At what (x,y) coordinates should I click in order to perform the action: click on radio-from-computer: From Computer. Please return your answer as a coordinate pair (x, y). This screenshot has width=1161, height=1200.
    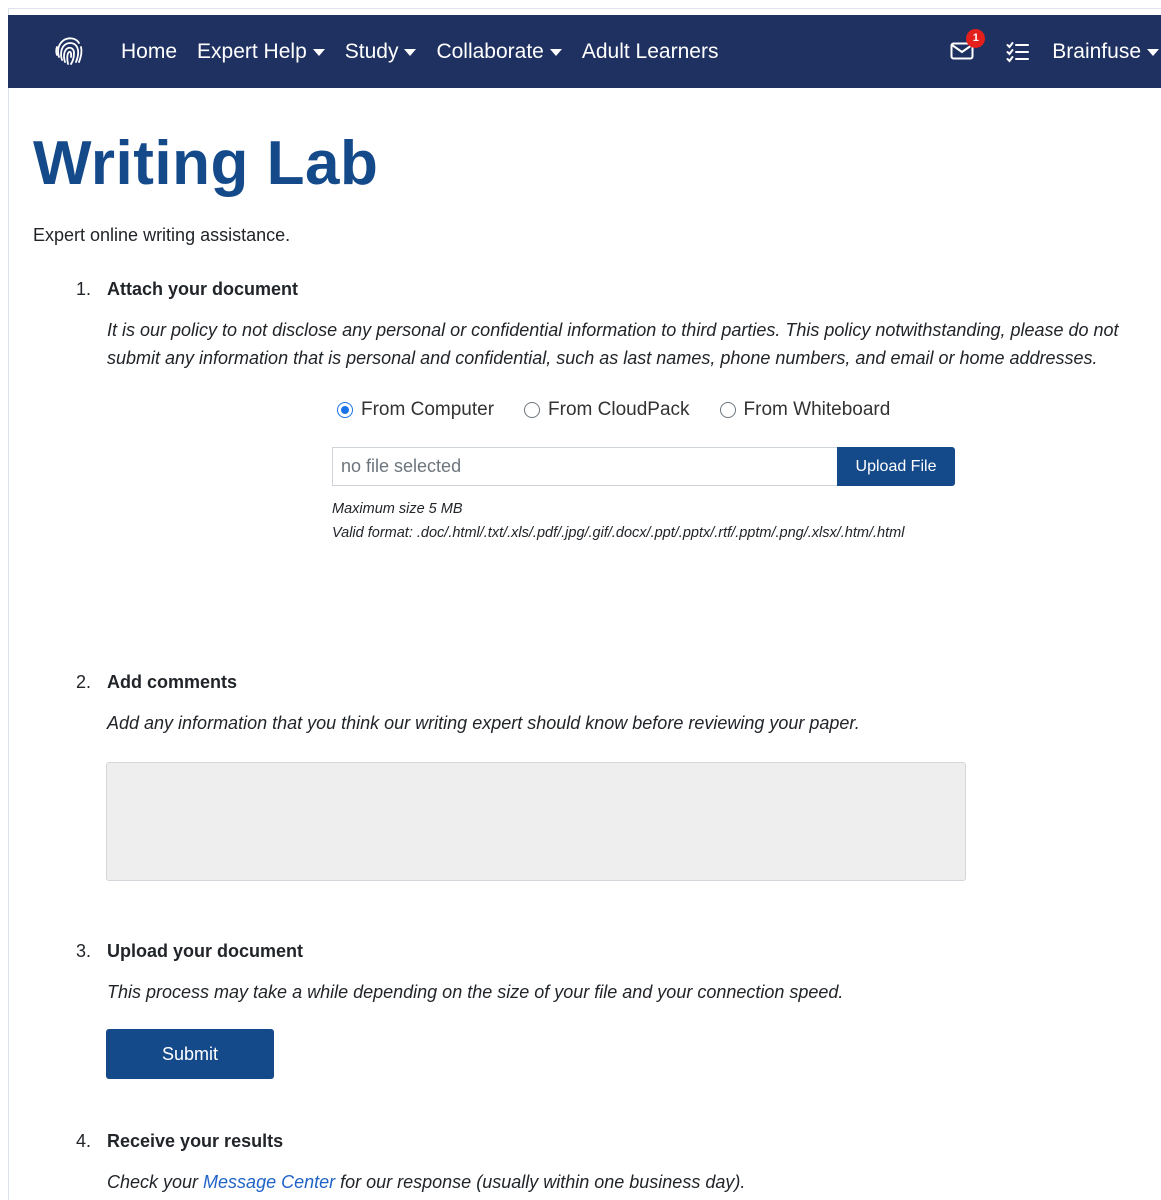
    Looking at the image, I should click on (415, 410).